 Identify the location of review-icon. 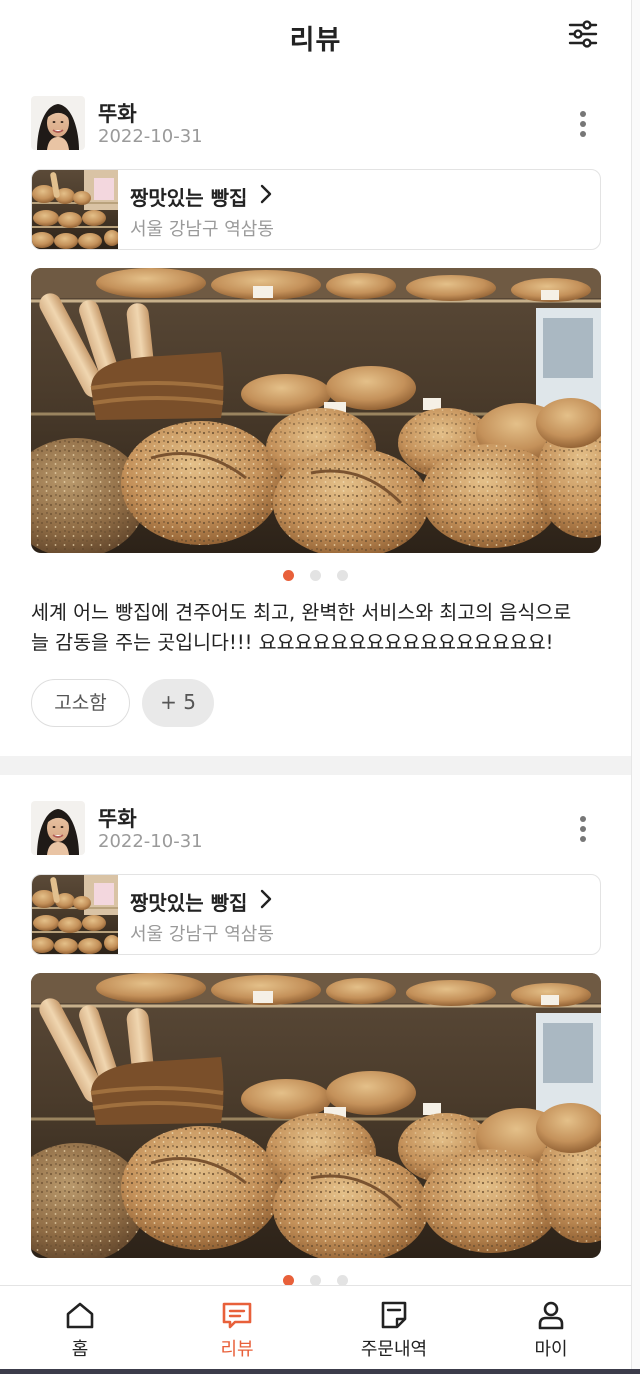
(237, 1315).